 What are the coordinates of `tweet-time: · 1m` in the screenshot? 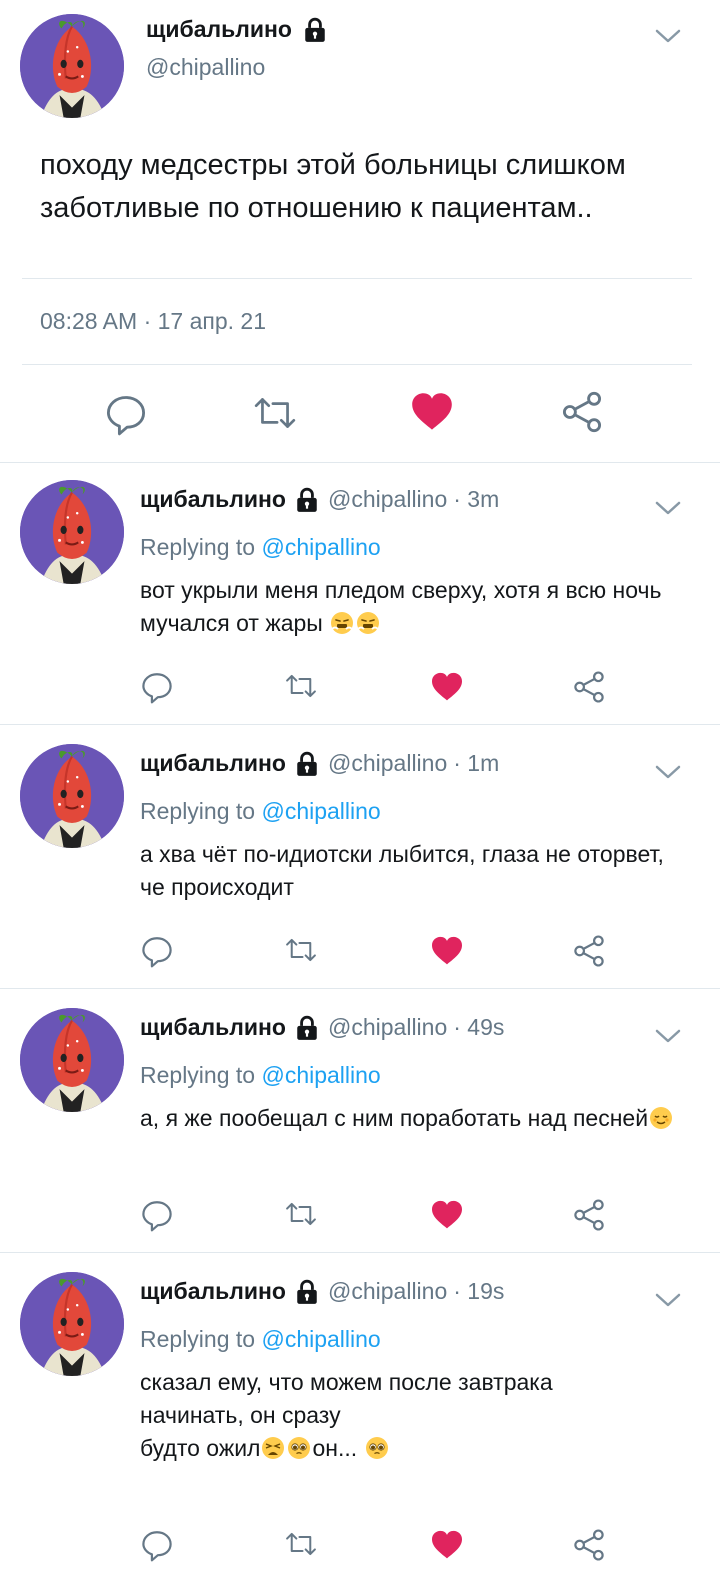 It's located at (476, 763).